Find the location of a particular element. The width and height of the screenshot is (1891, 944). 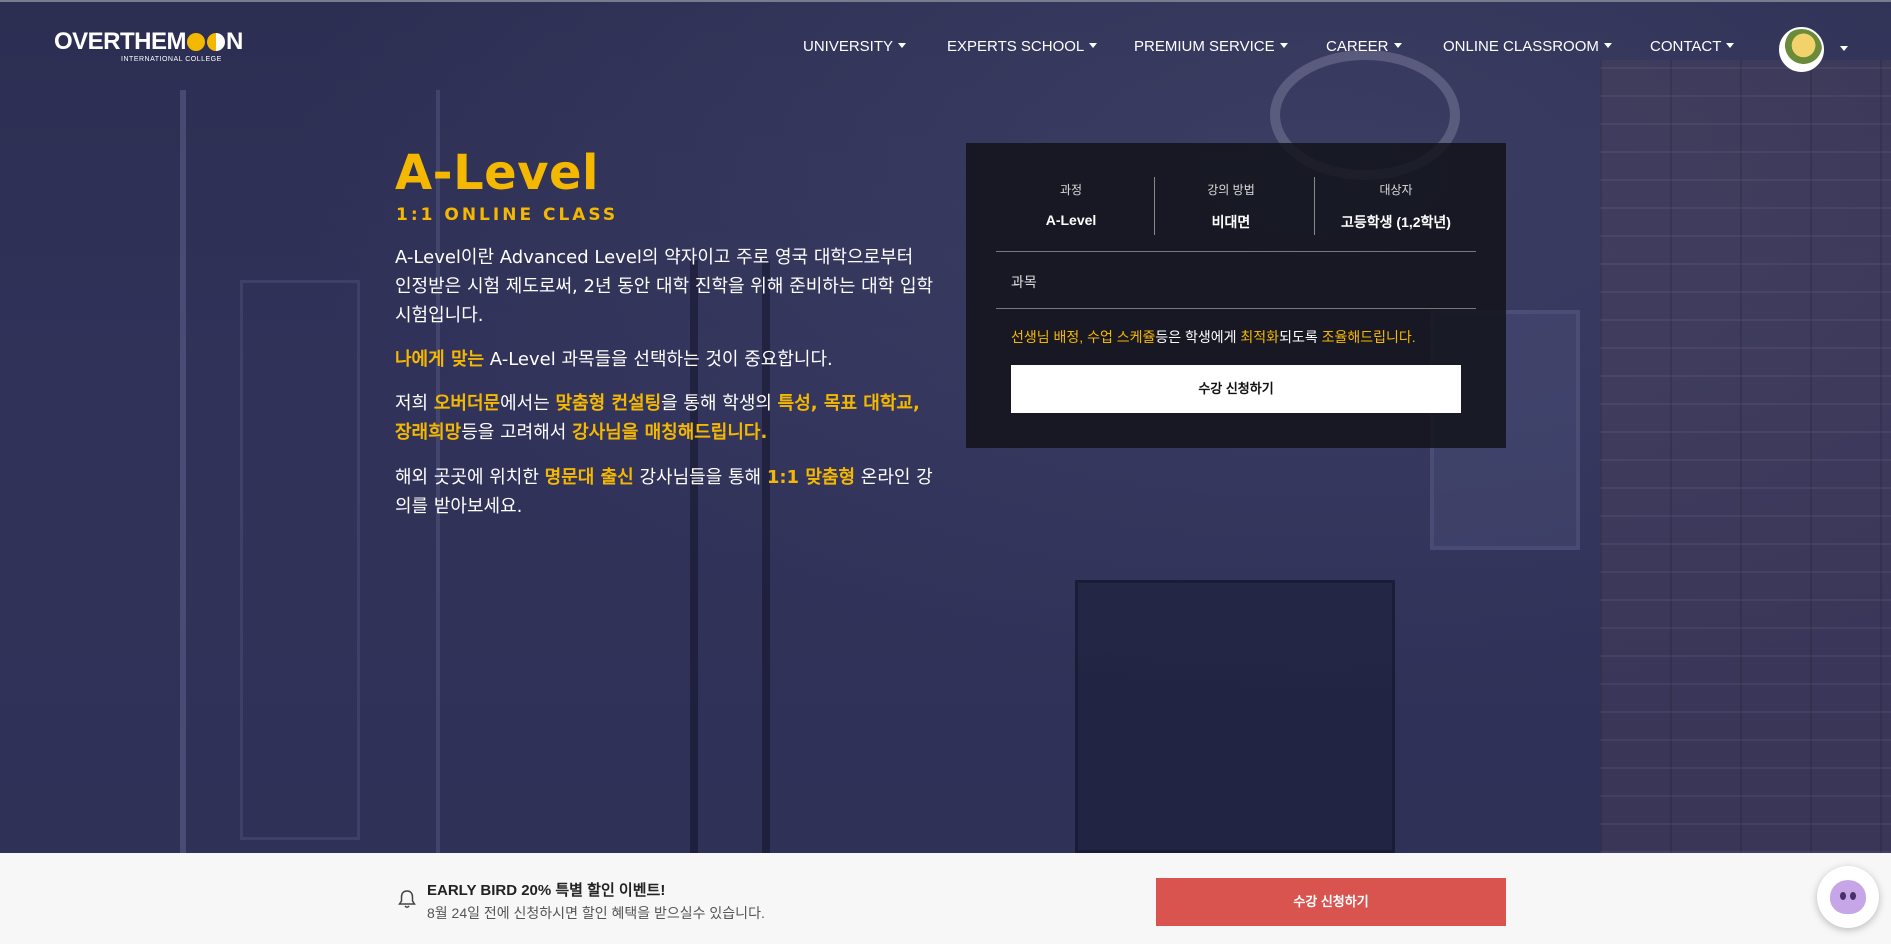

logo-wordmark: OVERTHEM N is located at coordinates (148, 41).